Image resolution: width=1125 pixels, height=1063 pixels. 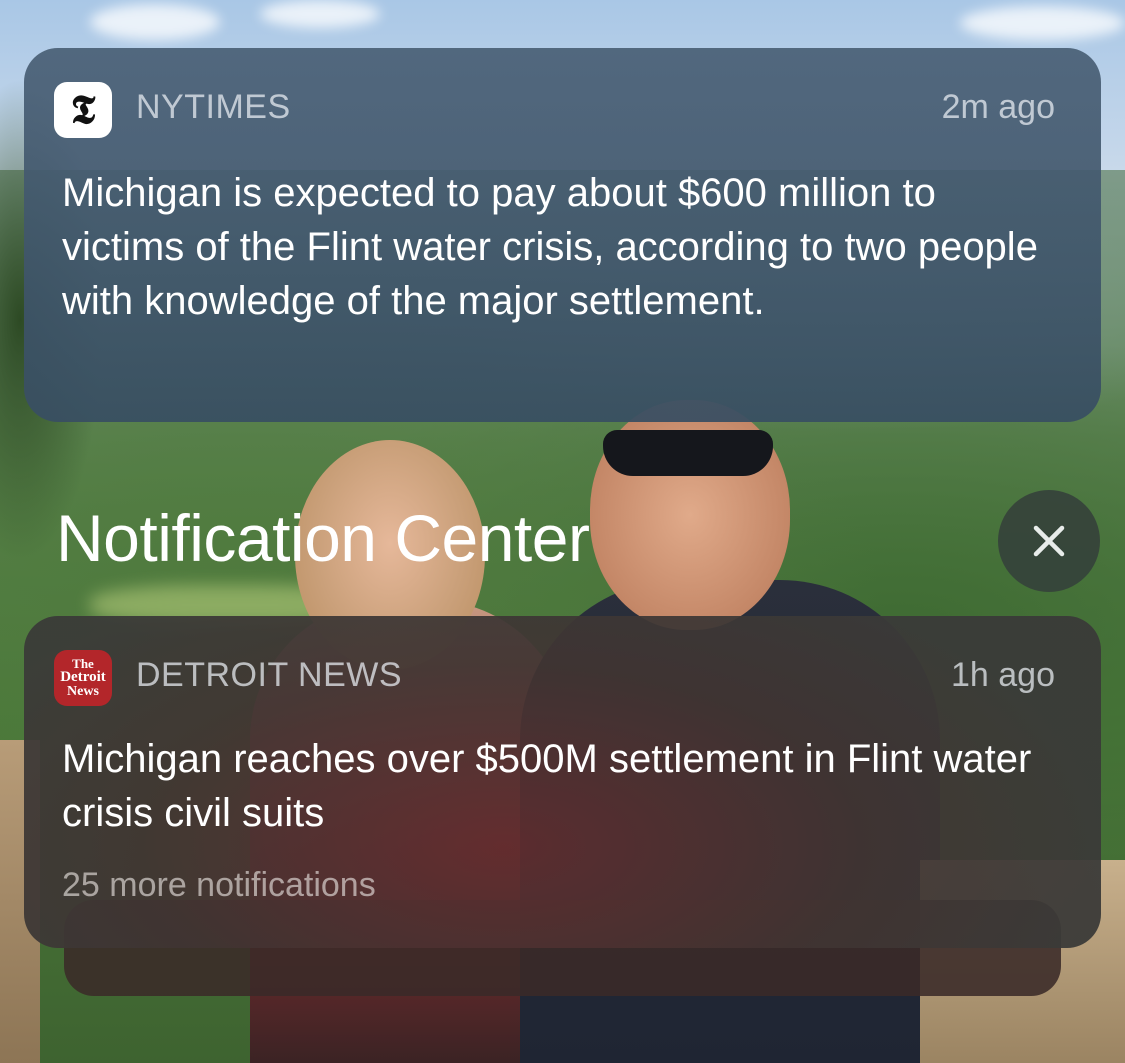 What do you see at coordinates (688, 453) in the screenshot?
I see `sunglasses` at bounding box center [688, 453].